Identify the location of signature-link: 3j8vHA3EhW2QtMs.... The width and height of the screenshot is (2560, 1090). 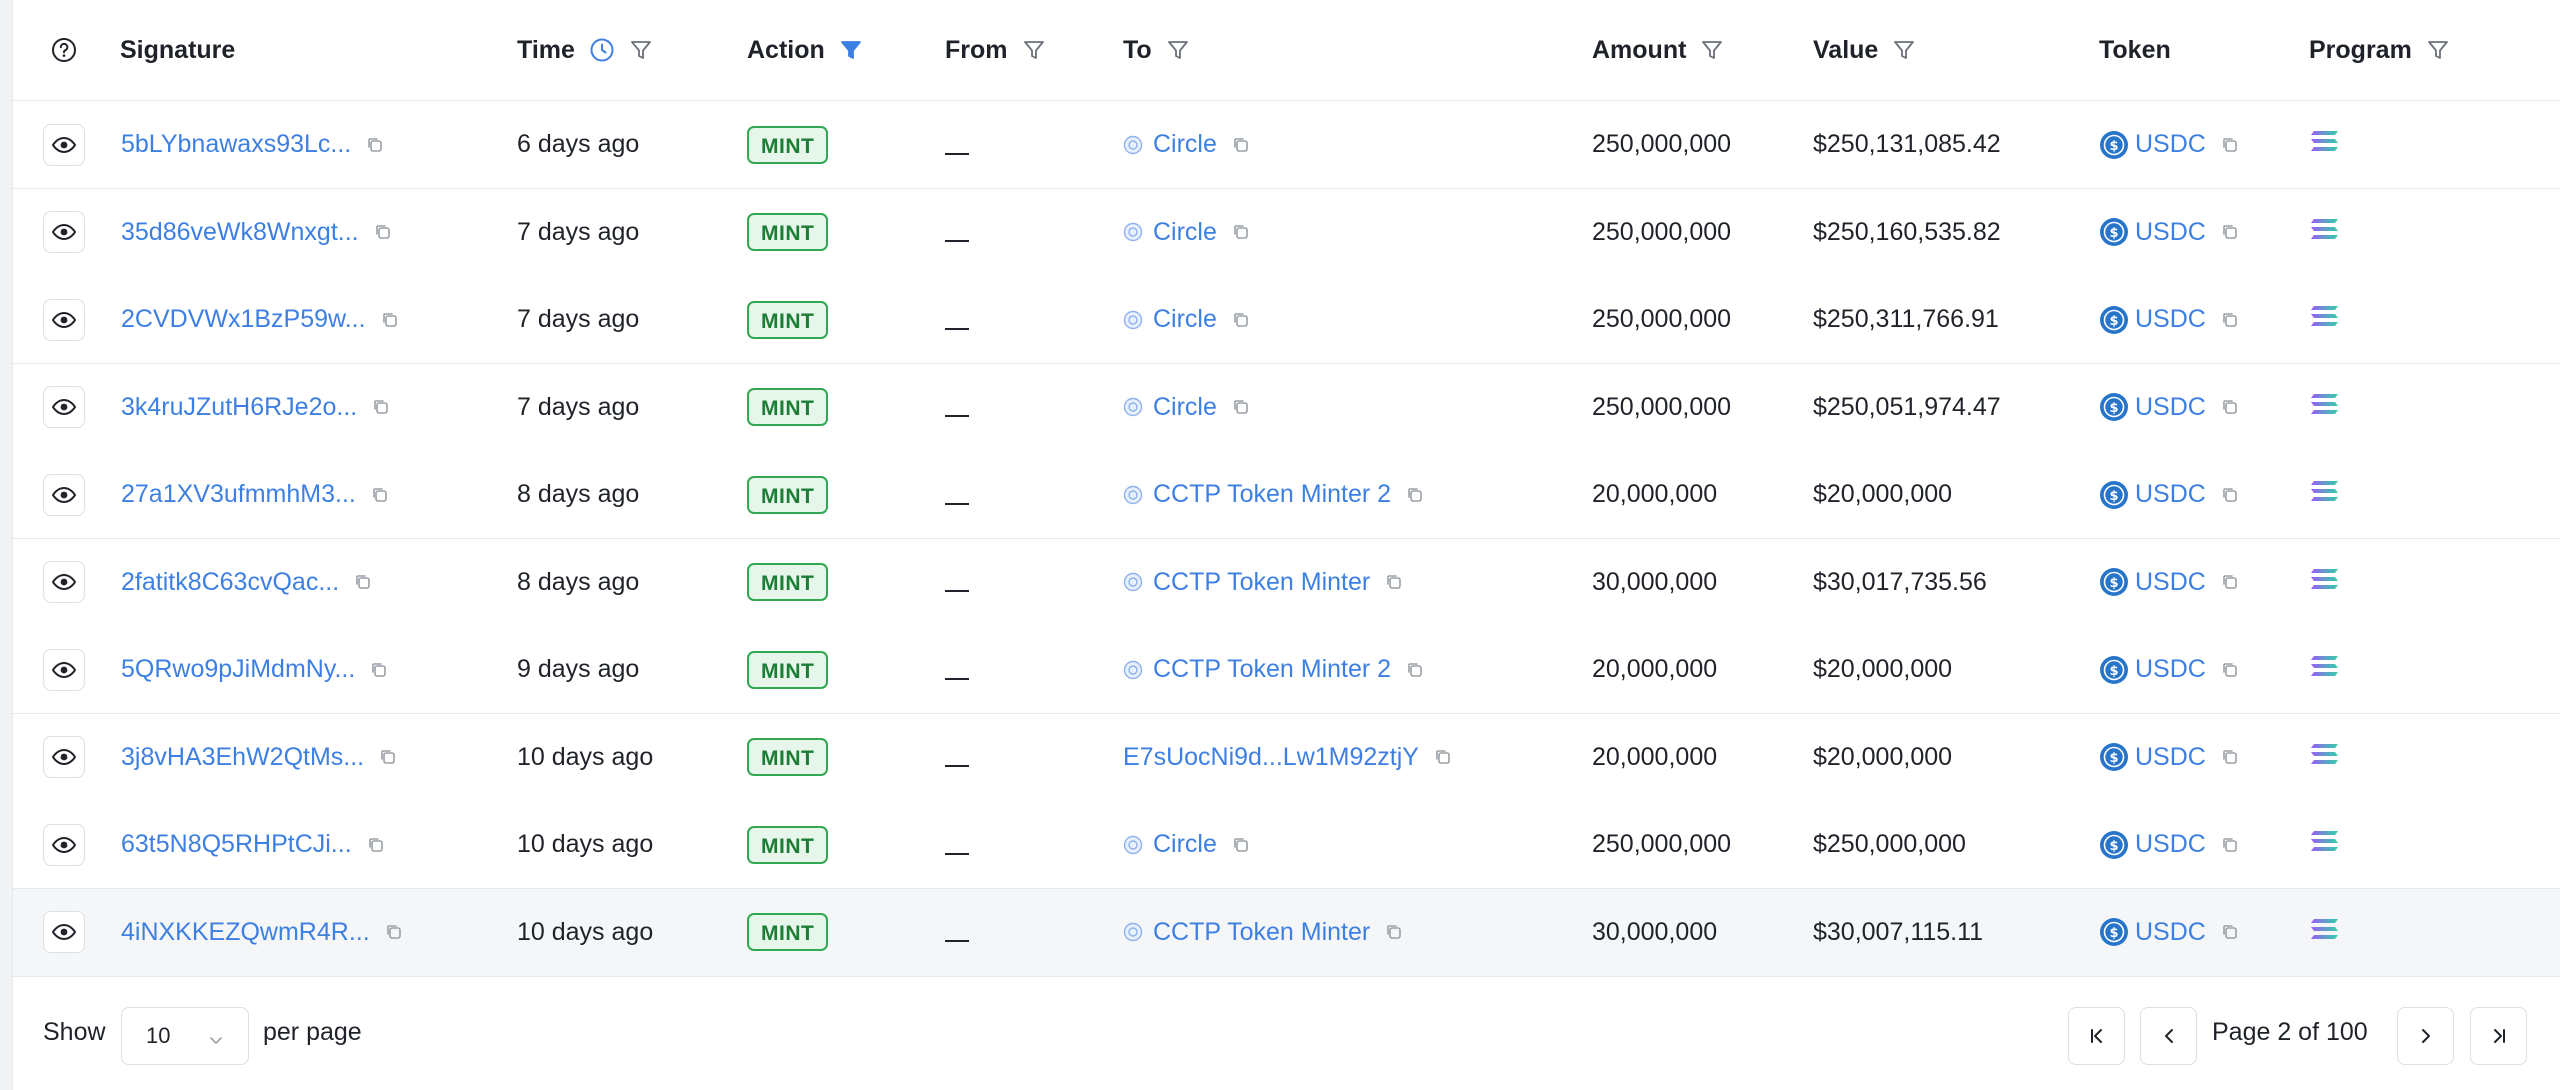
(242, 757).